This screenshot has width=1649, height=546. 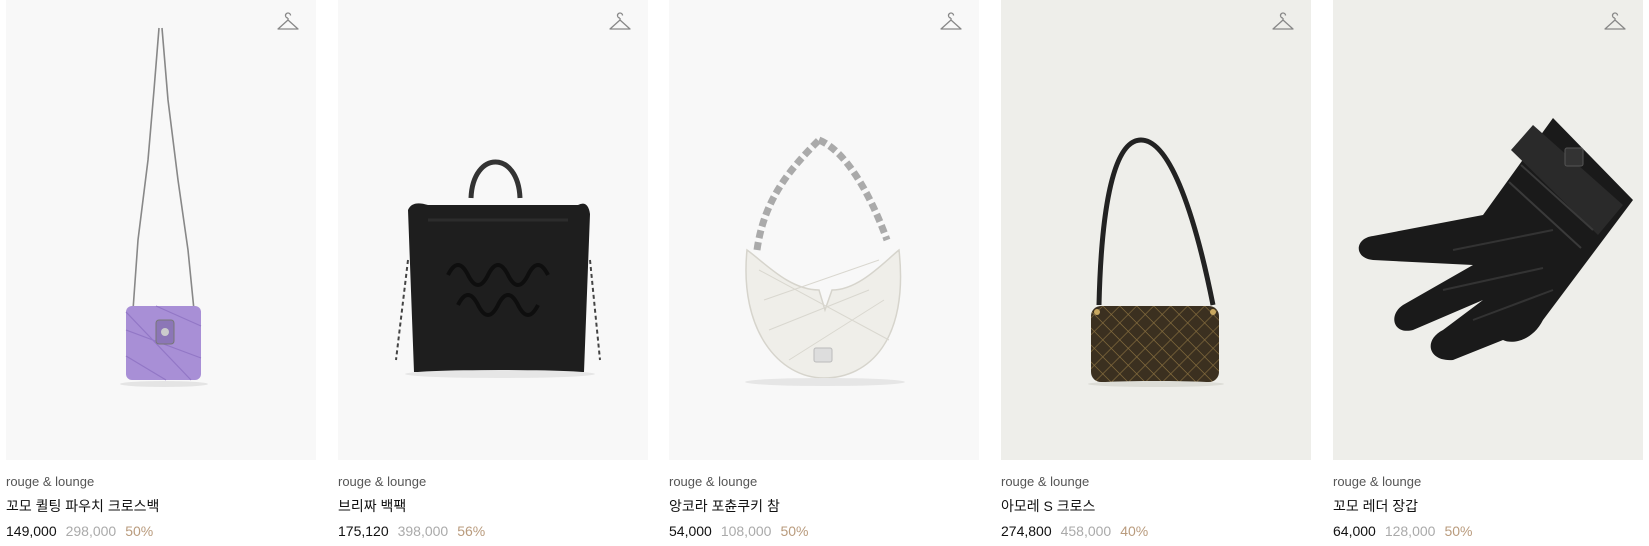 What do you see at coordinates (1156, 262) in the screenshot?
I see `brown-bag-image` at bounding box center [1156, 262].